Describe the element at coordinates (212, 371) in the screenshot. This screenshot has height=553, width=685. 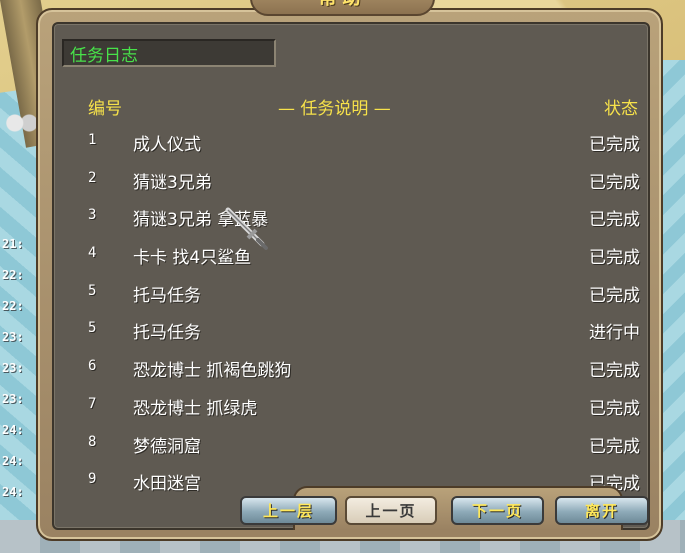
I see `task-description: 恐龙博士 抓褐色跳狗` at that location.